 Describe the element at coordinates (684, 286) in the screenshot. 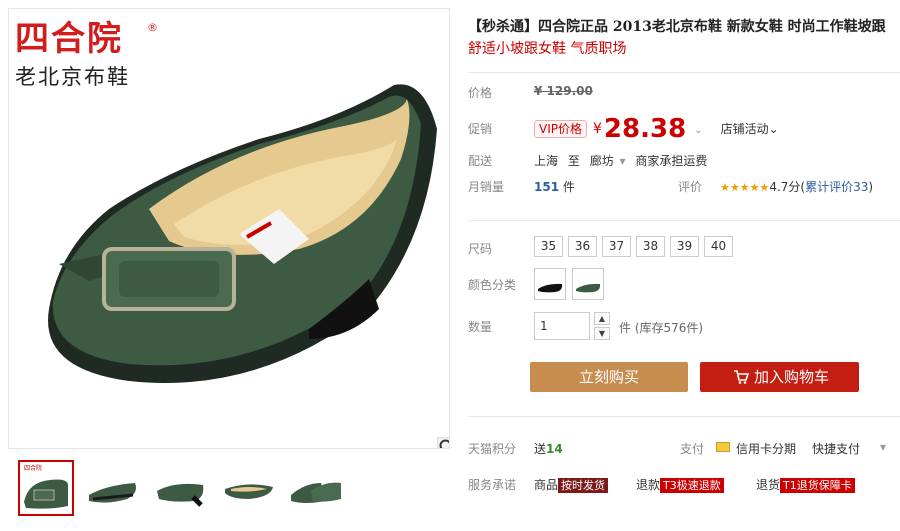

I see `color-row: 颜色分类` at that location.